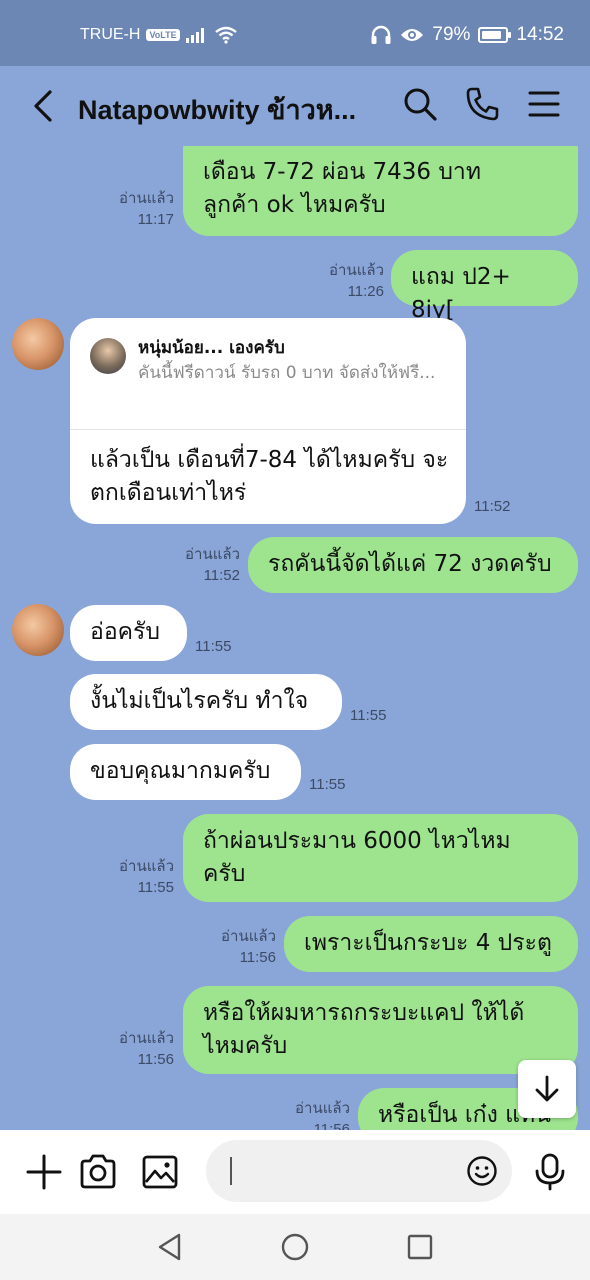 The height and width of the screenshot is (1280, 590). I want to click on message-text: เดือน 7-72 ผ่อน 7436 บาท, so click(342, 172).